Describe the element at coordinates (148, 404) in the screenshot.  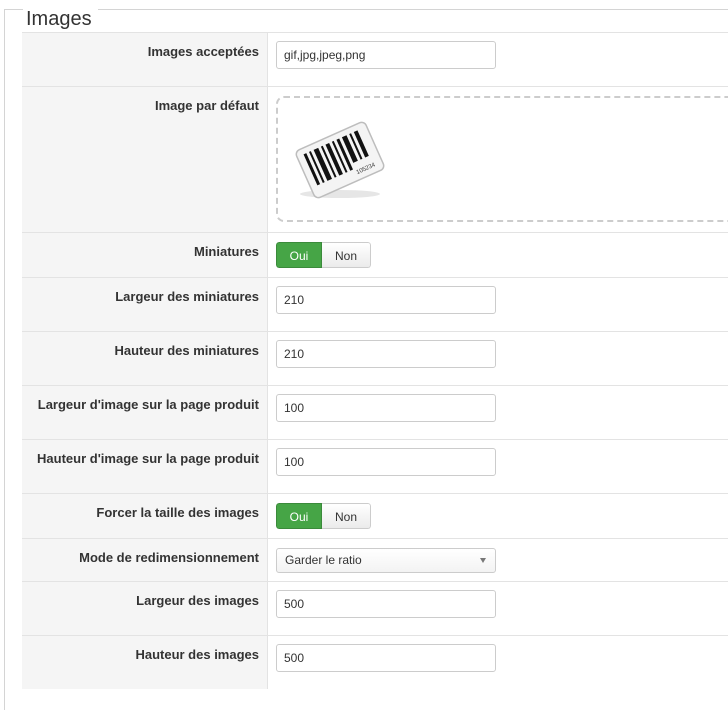
I see `product-image-width-label: Largeur d'image sur la page produit` at that location.